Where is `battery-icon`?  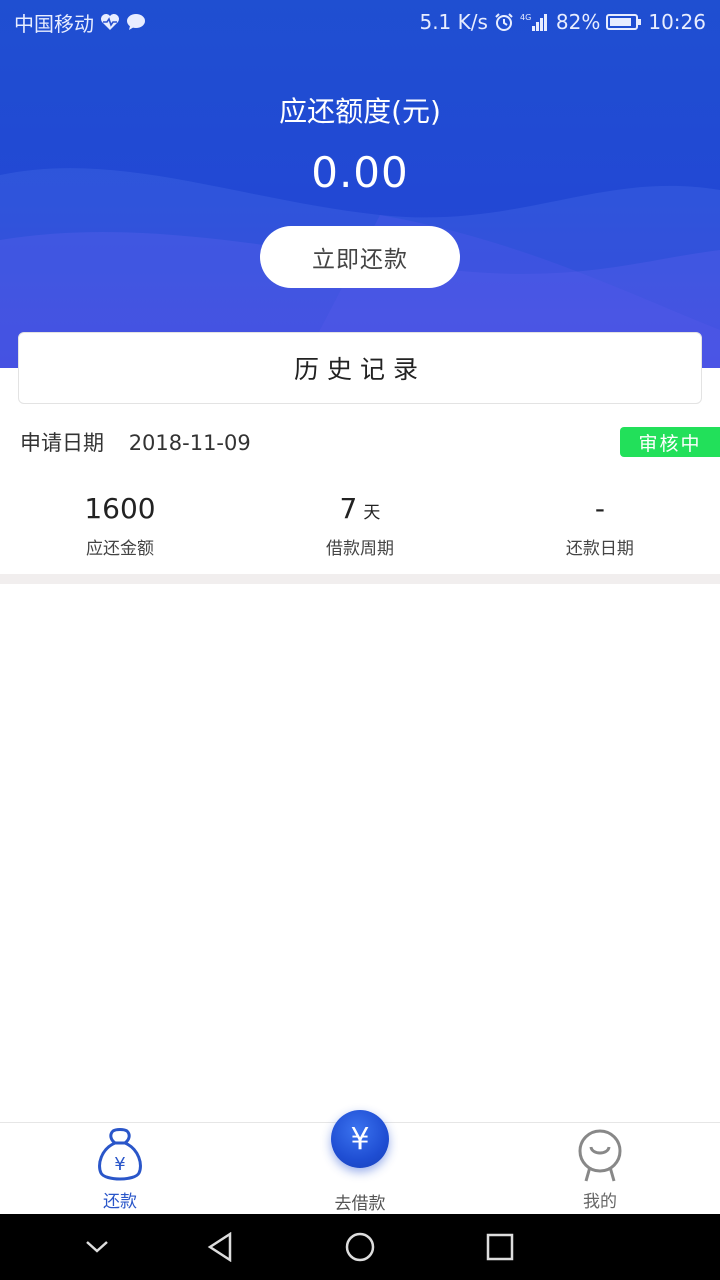
battery-icon is located at coordinates (624, 22).